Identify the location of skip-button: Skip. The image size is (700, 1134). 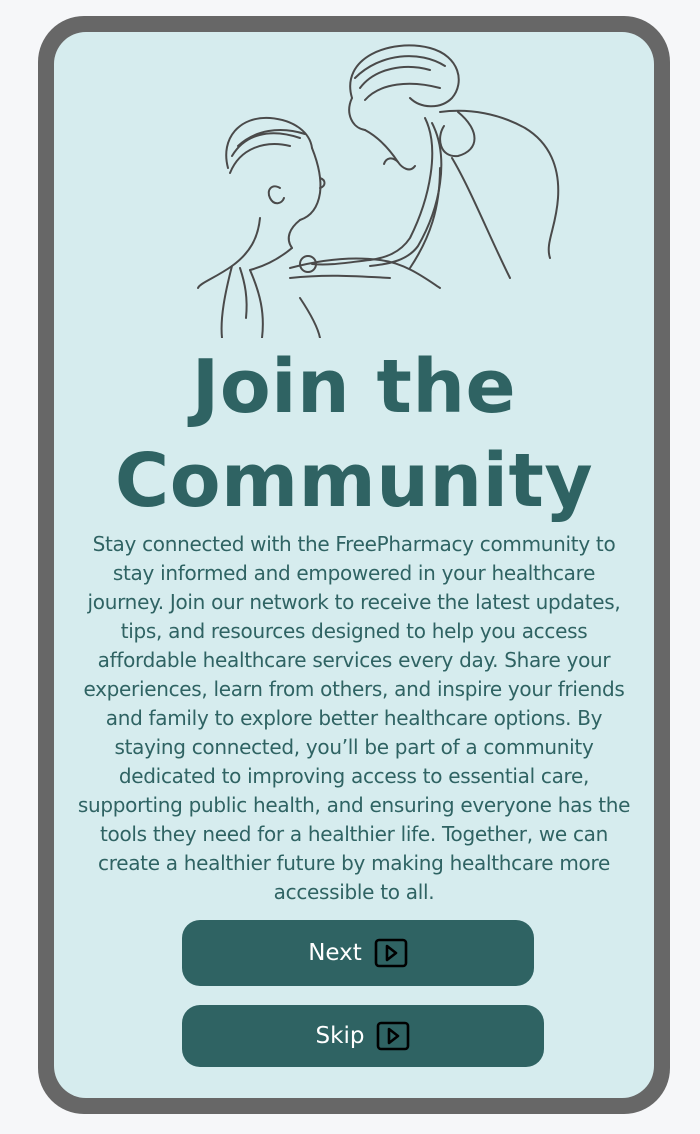
(363, 1036).